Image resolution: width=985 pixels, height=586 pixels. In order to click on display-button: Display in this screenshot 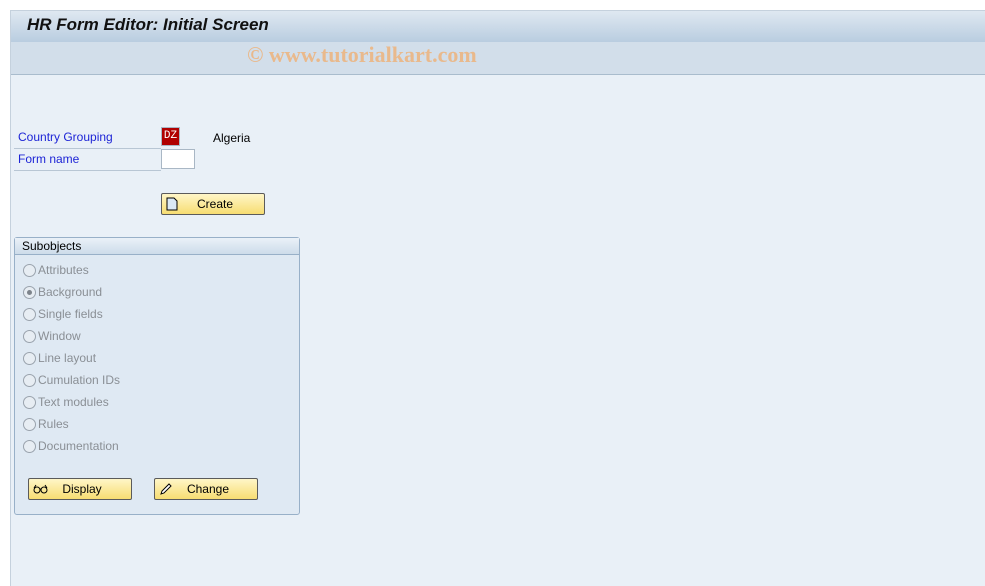, I will do `click(80, 489)`.